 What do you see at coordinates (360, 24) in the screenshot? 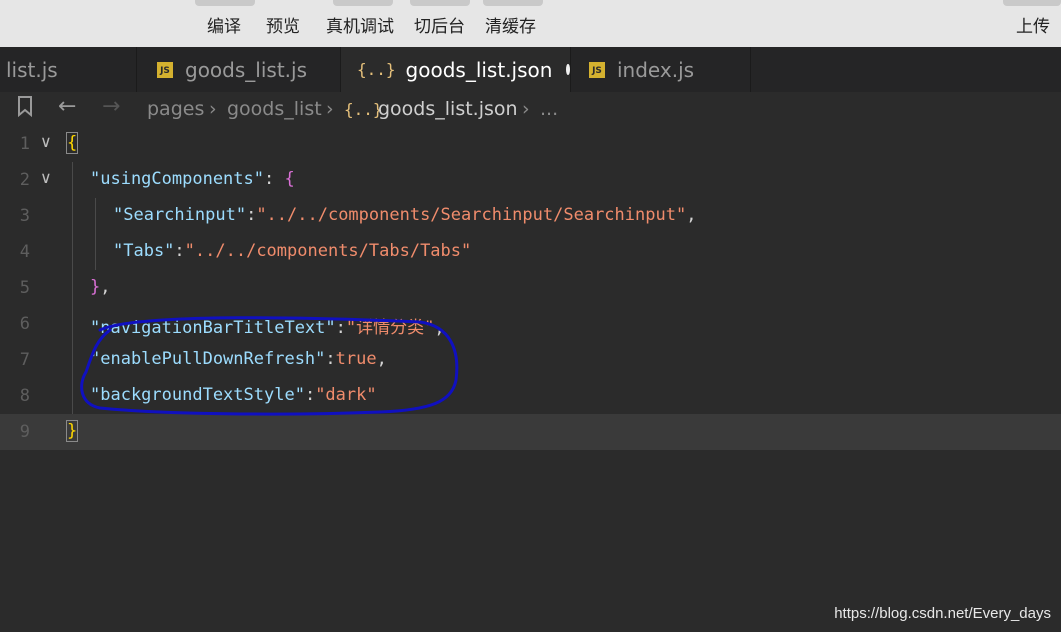
I see `remote-debug-button: 真机调试` at bounding box center [360, 24].